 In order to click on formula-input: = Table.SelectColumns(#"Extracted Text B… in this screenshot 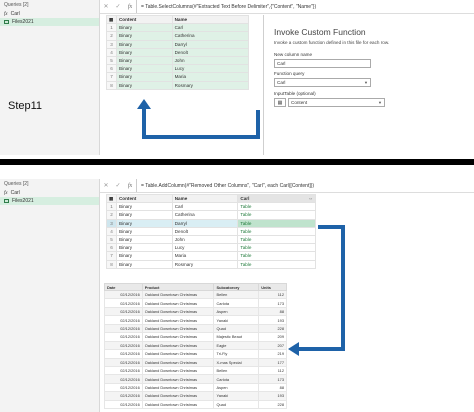, I will do `click(226, 6)`.